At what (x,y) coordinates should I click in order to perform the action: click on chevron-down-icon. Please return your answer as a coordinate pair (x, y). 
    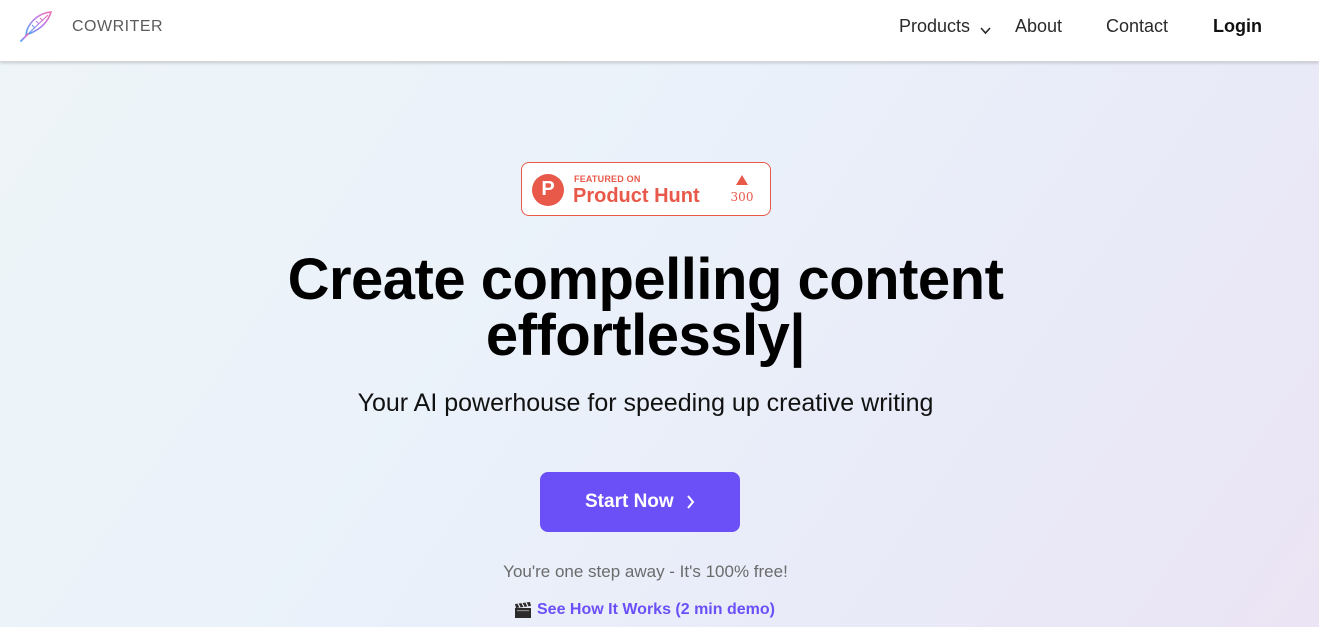
    Looking at the image, I should click on (985, 30).